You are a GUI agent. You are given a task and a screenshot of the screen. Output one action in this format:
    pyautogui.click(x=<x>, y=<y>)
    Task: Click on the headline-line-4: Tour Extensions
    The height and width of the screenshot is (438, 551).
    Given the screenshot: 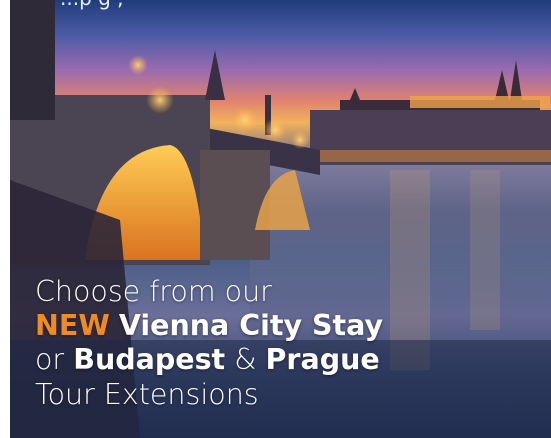 What is the action you would take?
    pyautogui.click(x=147, y=394)
    